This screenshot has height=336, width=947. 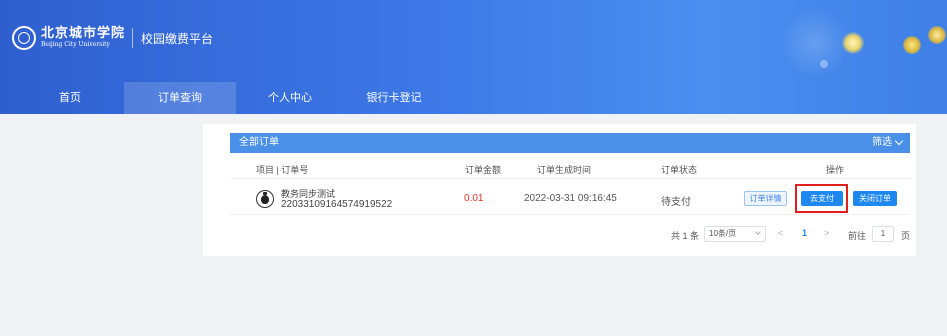 I want to click on column-header-status: 订单状态, so click(x=679, y=170).